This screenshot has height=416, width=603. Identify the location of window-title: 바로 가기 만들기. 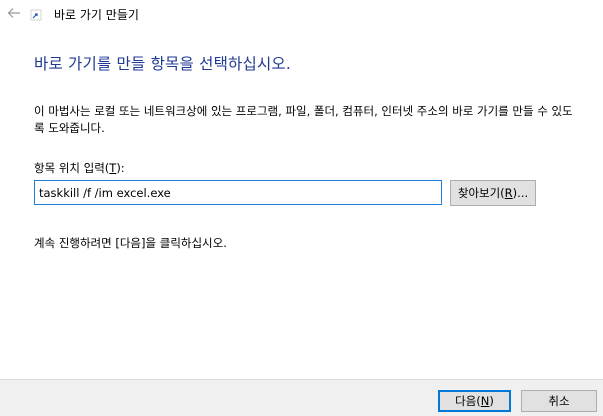
(96, 15).